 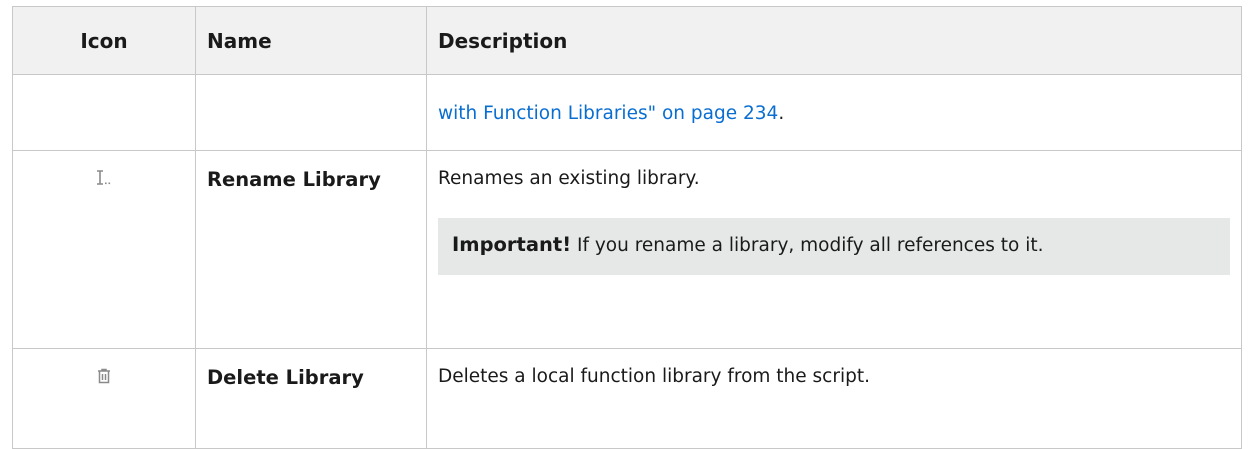 I want to click on header-name: Name, so click(x=311, y=40).